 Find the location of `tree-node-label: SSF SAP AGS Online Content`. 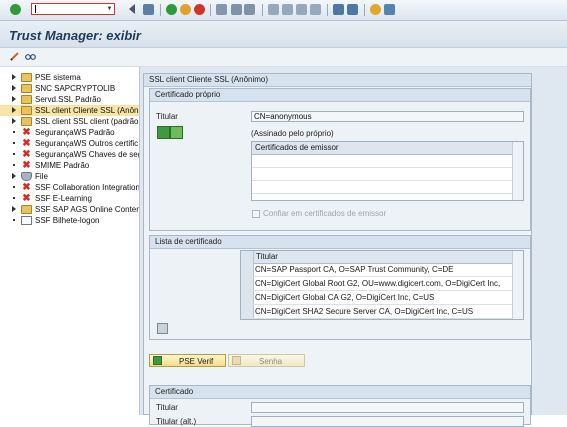

tree-node-label: SSF SAP AGS Online Content is located at coordinates (87, 209).